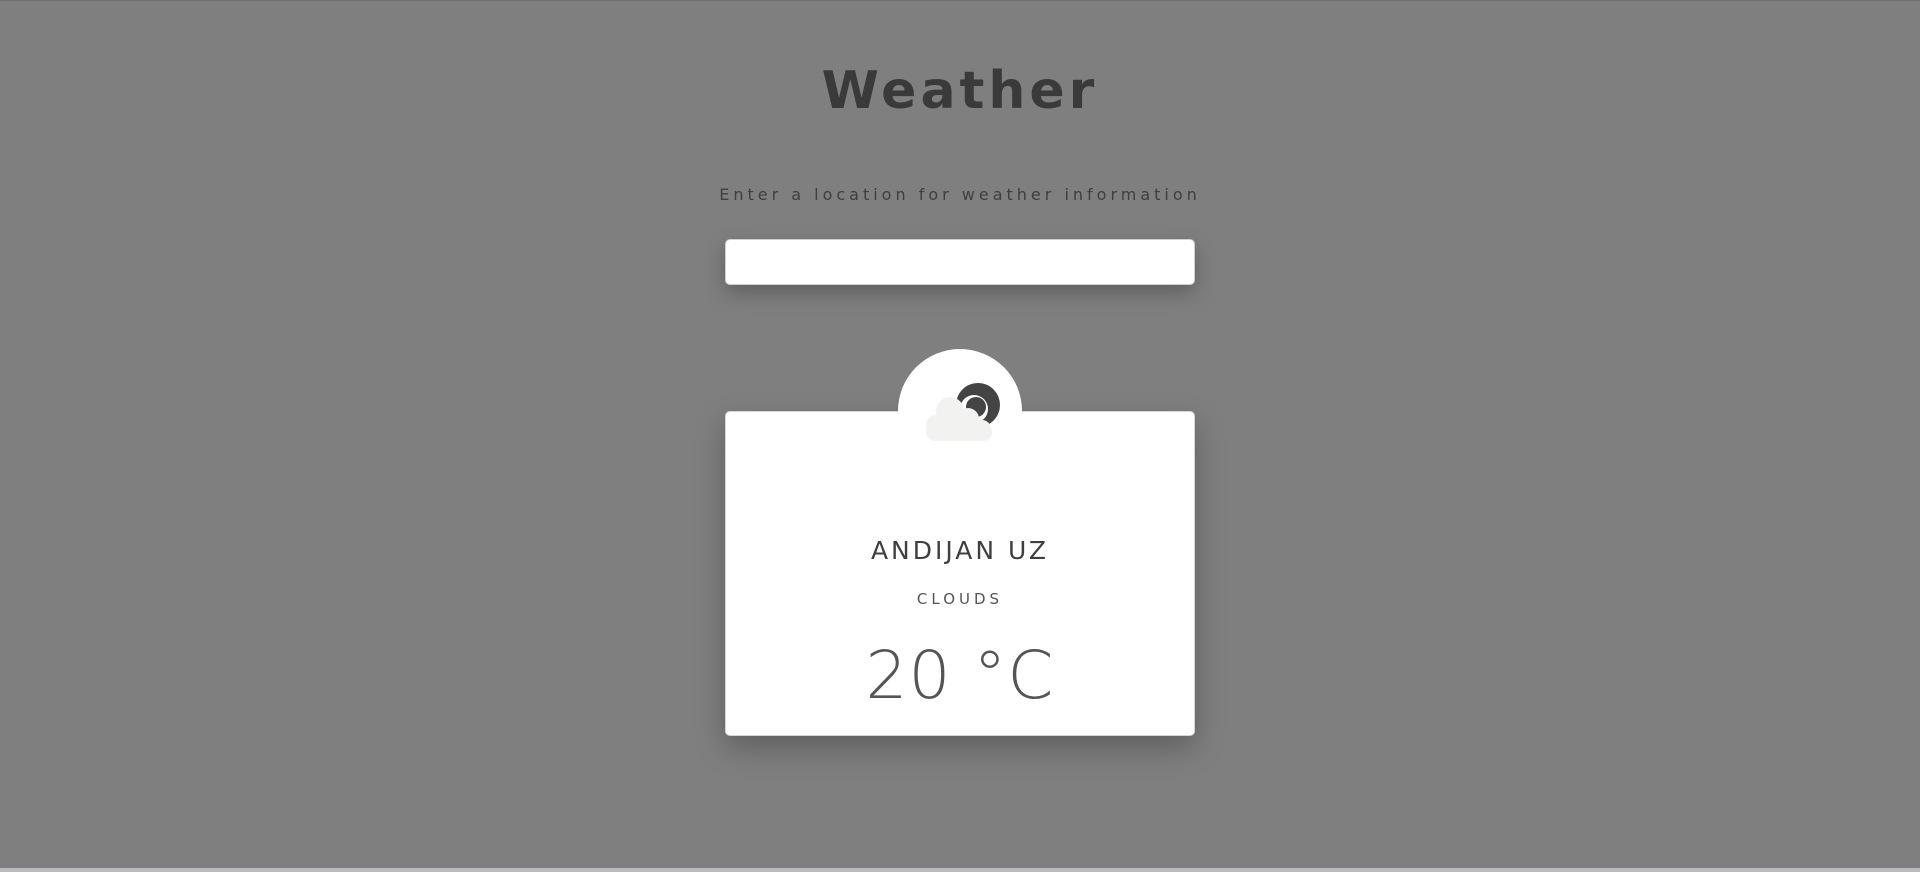 The width and height of the screenshot is (1920, 872). What do you see at coordinates (963, 412) in the screenshot?
I see `moon-cloud-icon` at bounding box center [963, 412].